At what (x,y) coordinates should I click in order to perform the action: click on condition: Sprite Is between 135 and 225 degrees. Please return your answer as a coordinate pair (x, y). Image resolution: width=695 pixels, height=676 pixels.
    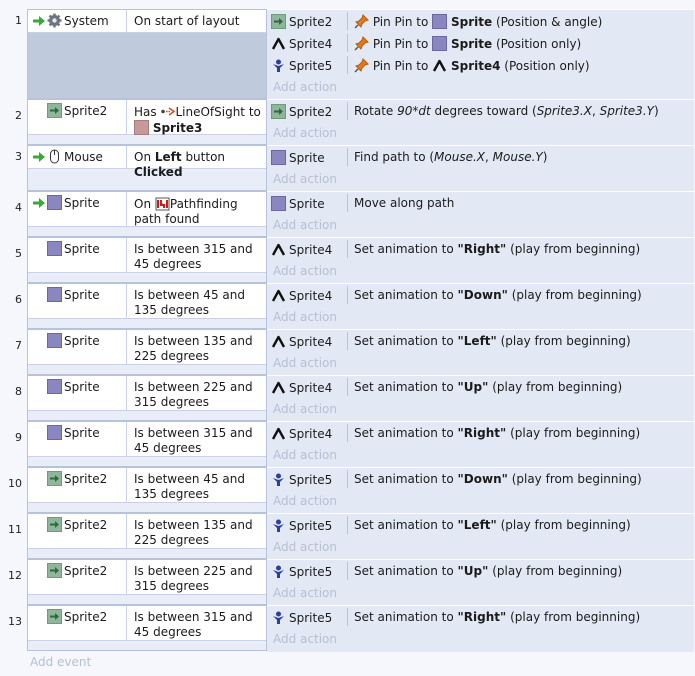
    Looking at the image, I should click on (147, 347).